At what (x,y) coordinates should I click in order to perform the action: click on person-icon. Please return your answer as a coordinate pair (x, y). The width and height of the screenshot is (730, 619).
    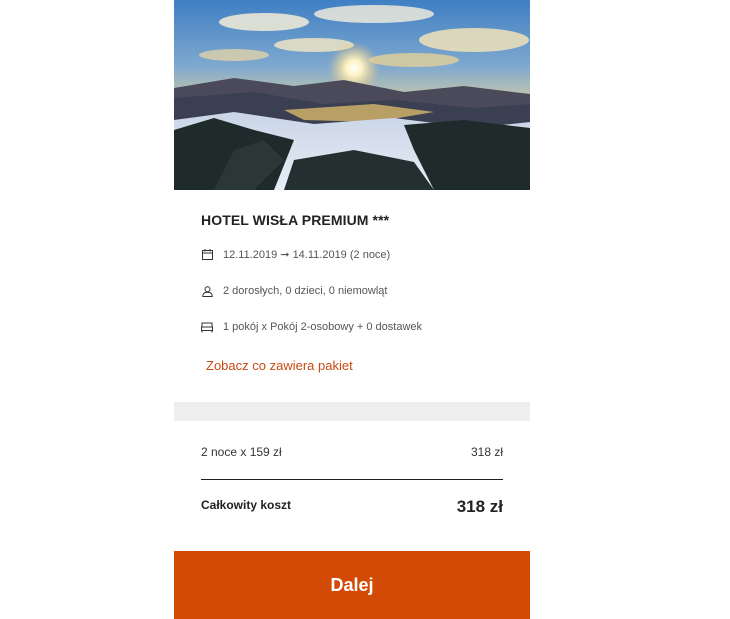
    Looking at the image, I should click on (207, 291).